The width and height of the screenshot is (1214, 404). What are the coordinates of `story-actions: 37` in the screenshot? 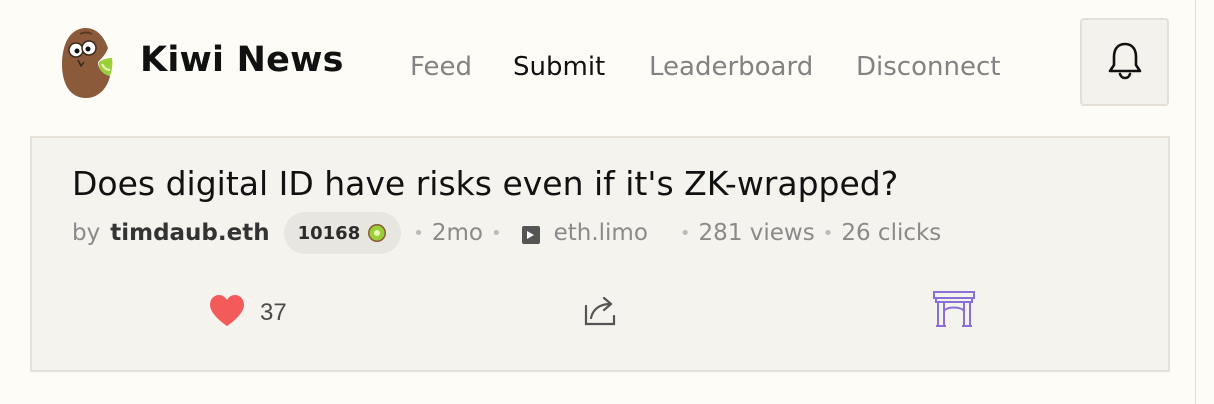 It's located at (600, 313).